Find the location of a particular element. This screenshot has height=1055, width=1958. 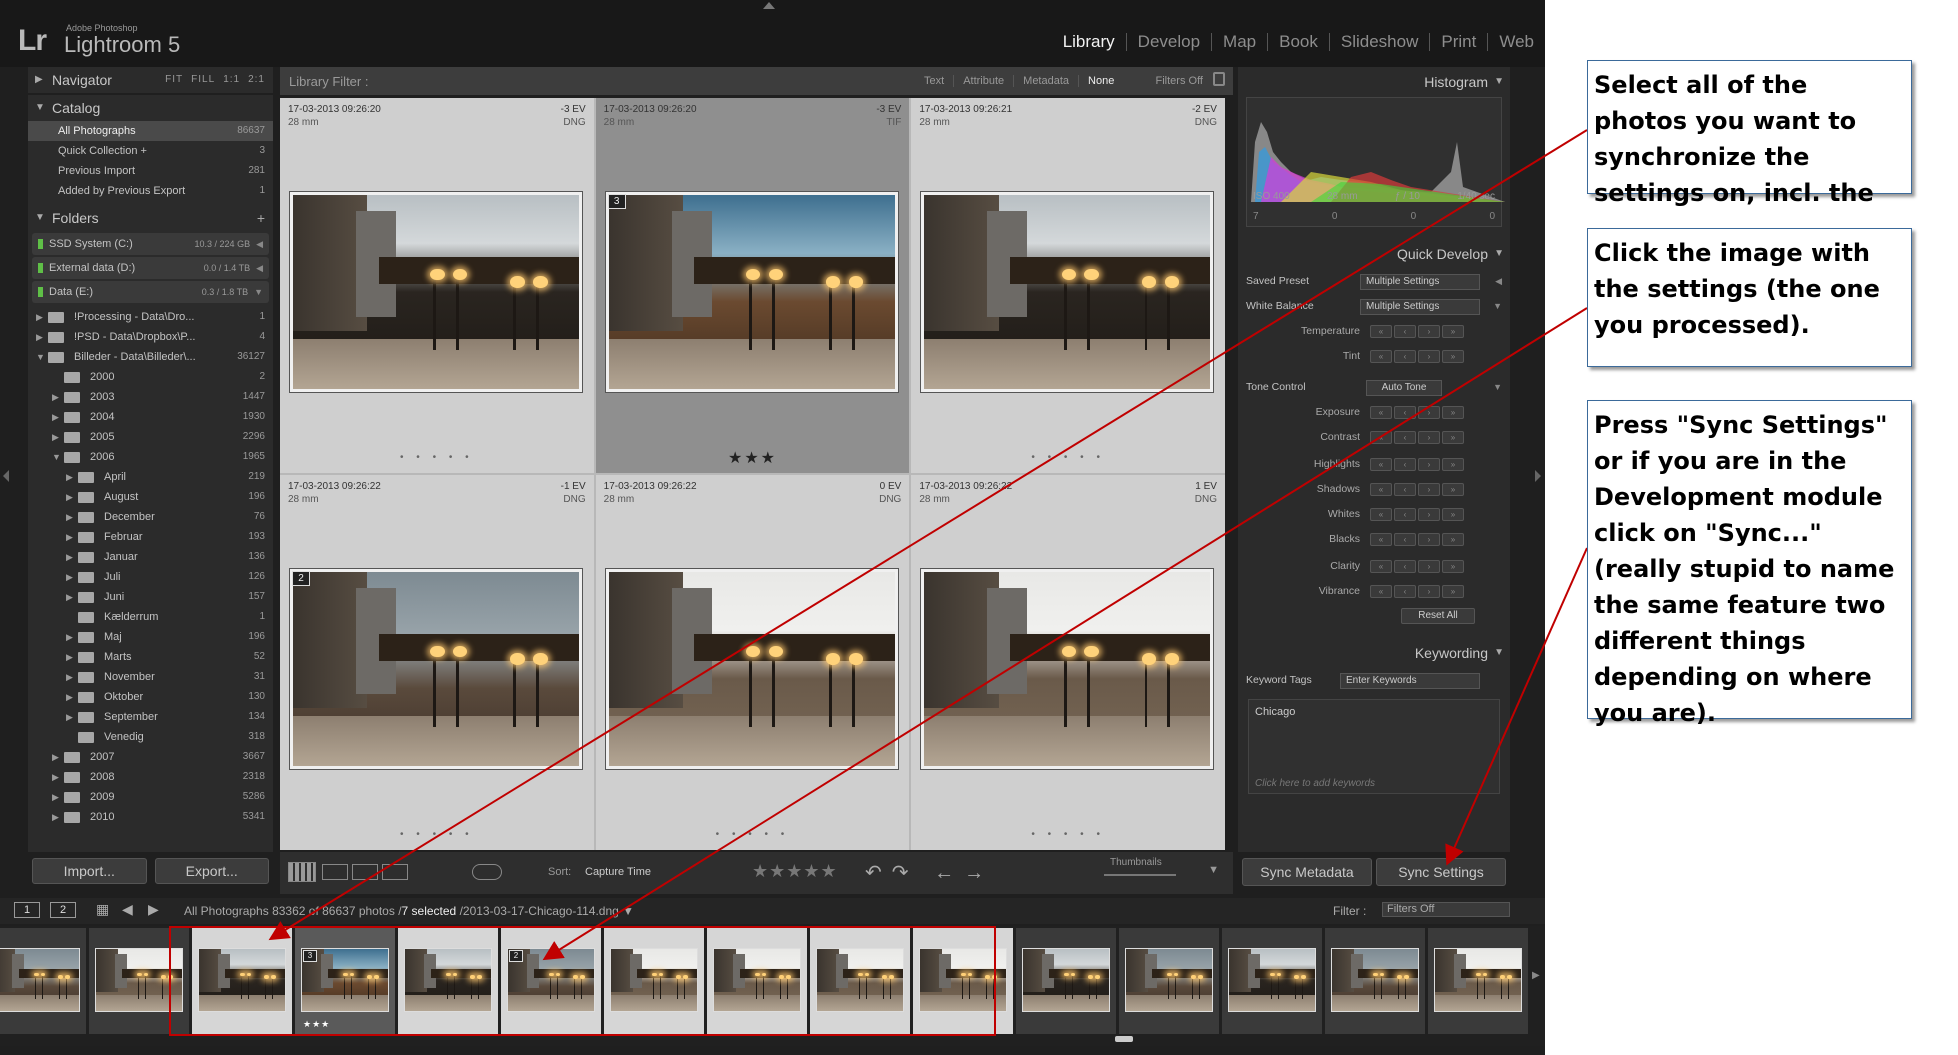

folder-item: ▶ September 134 is located at coordinates (150, 717).